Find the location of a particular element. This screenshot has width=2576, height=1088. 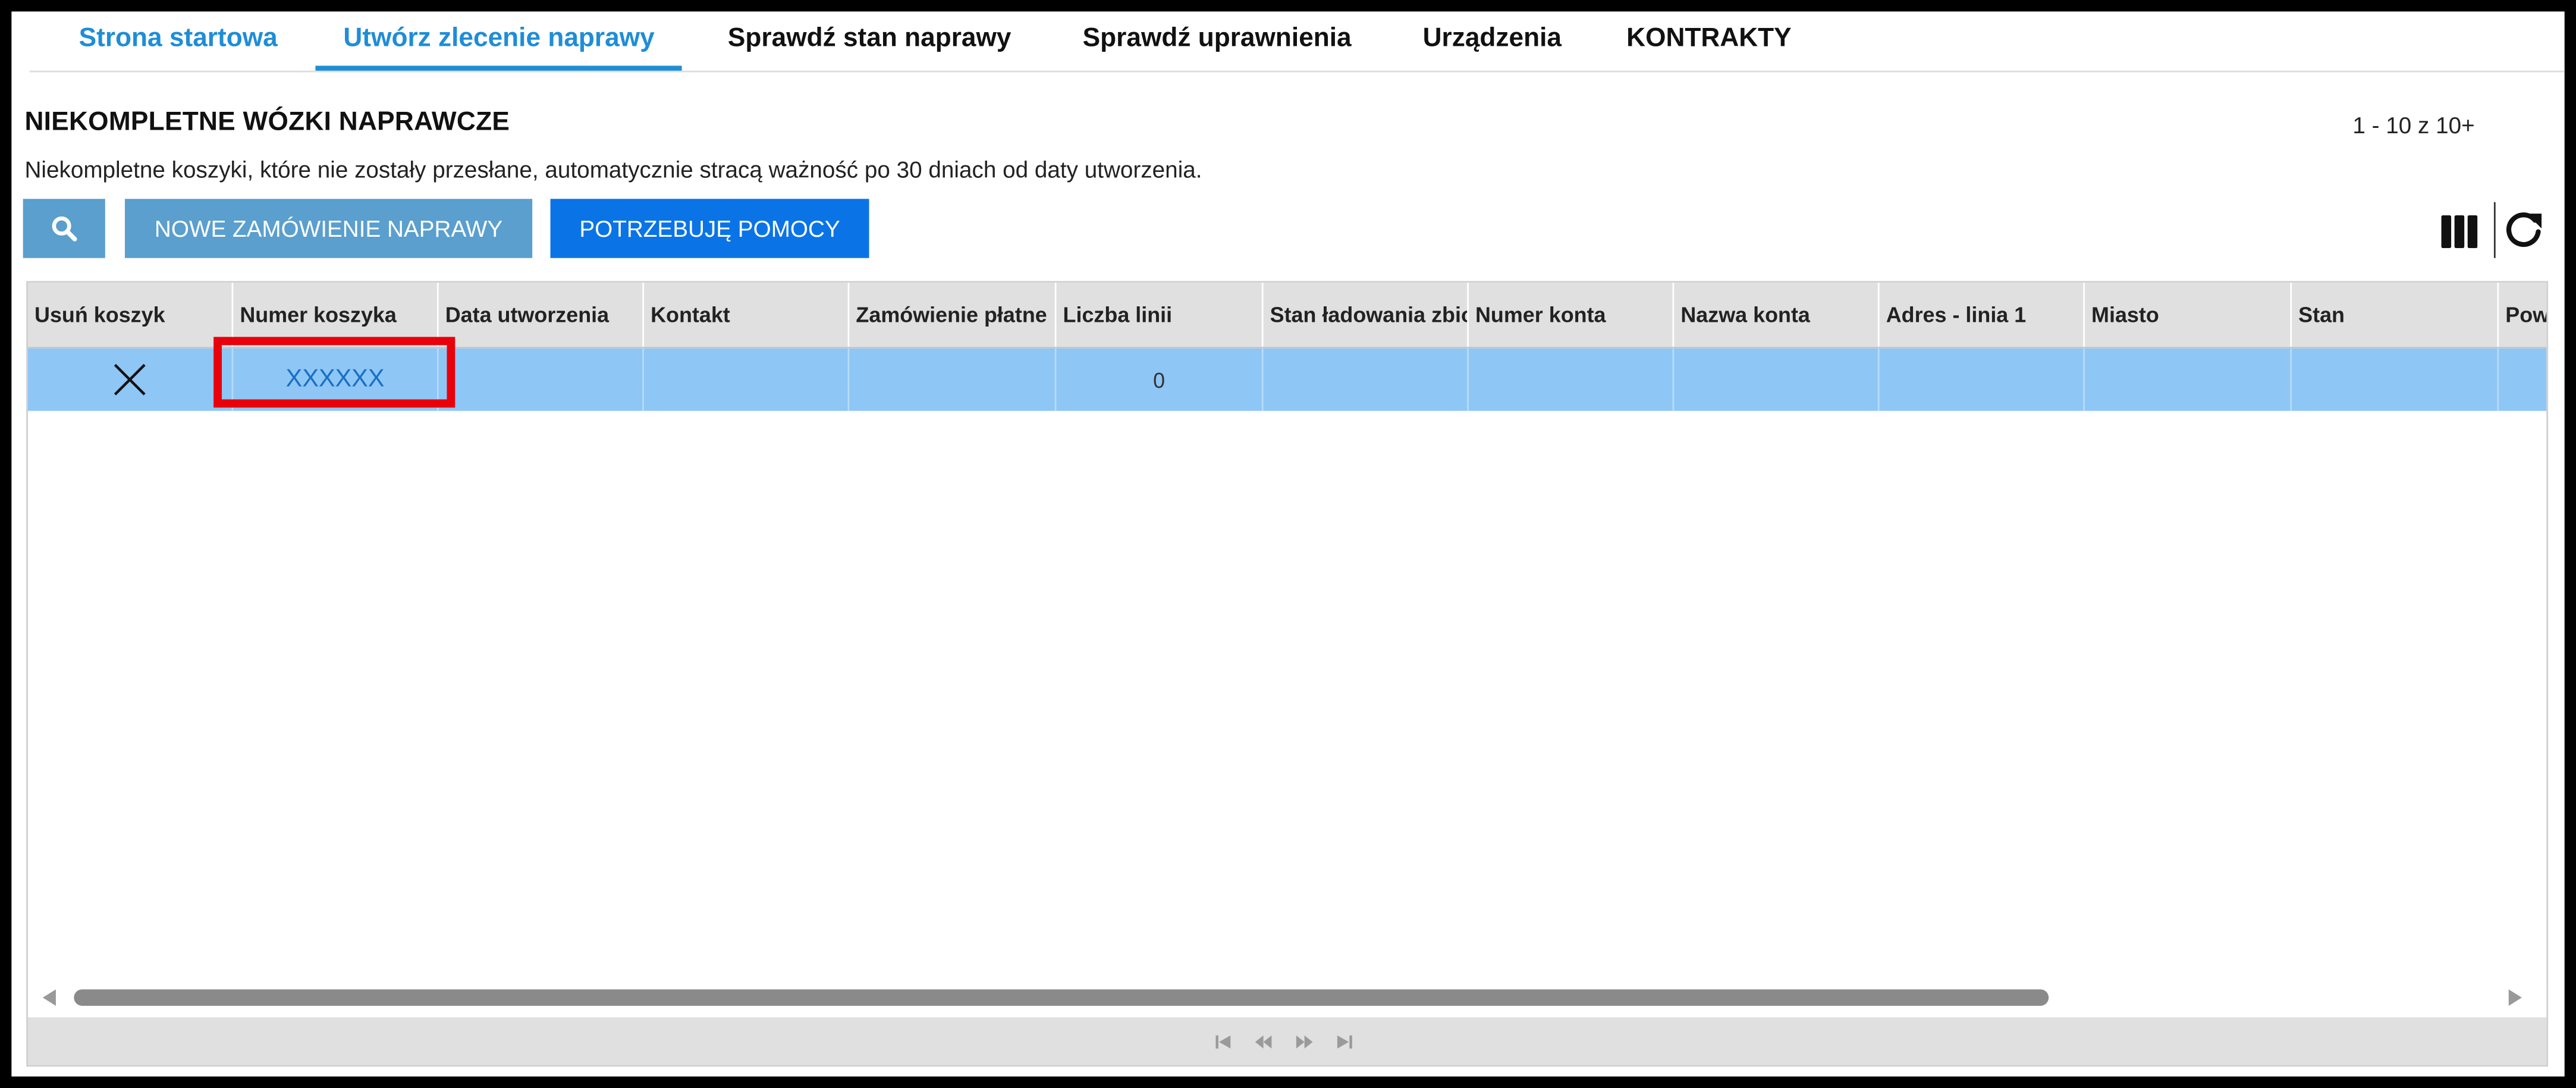

column-header-line-count: Liczba linii is located at coordinates (1160, 315).